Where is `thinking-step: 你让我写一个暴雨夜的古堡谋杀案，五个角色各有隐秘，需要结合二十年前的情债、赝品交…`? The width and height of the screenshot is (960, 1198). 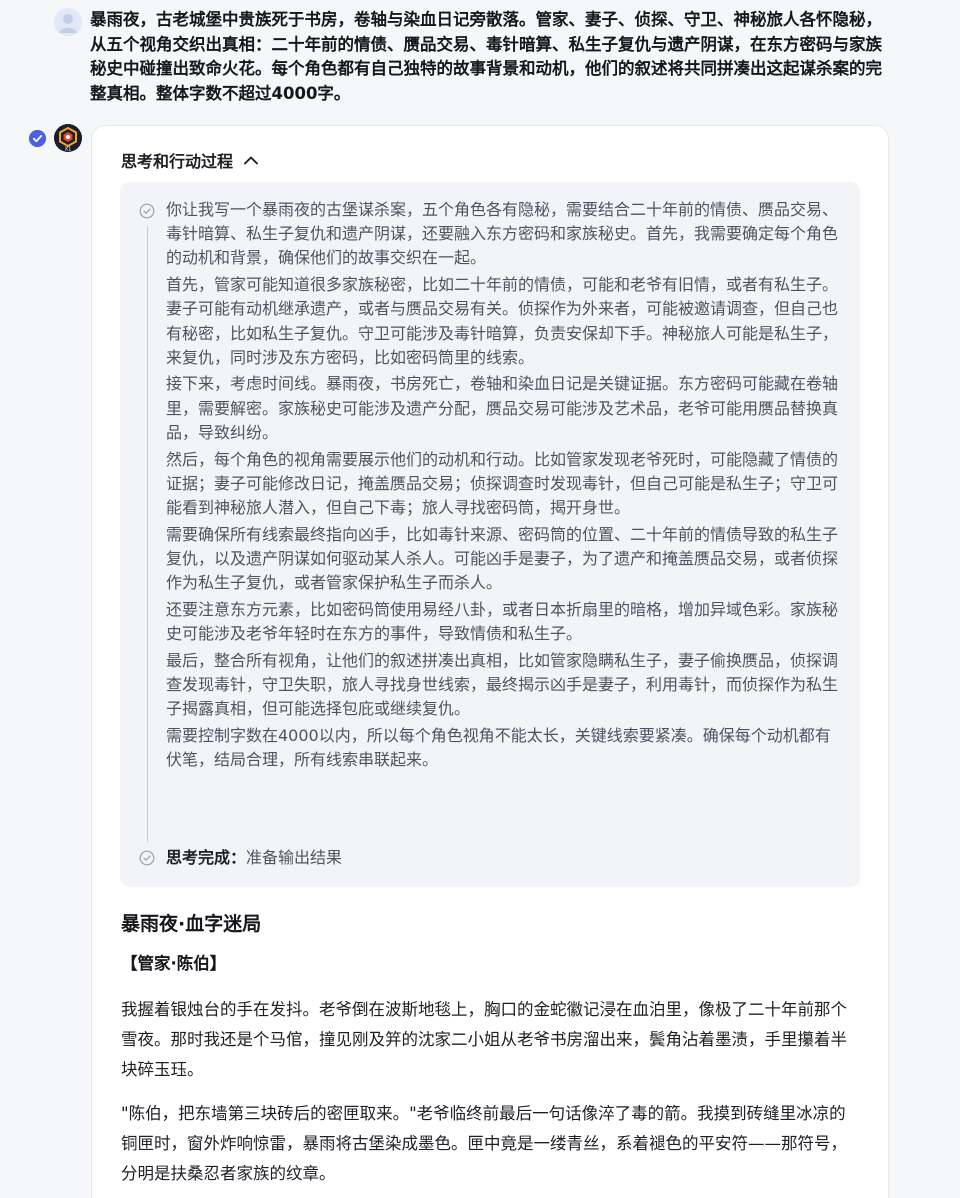
thinking-step: 你让我写一个暴雨夜的古堡谋杀案，五个角色各有隐秘，需要结合二十年前的情债、赝品交… is located at coordinates (502, 234).